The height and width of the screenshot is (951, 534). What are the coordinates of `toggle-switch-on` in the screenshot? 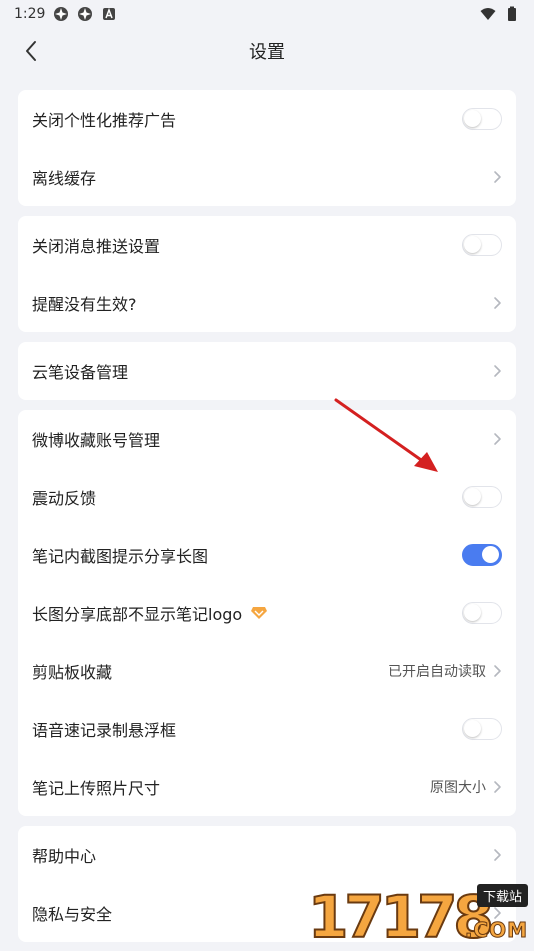 It's located at (482, 555).